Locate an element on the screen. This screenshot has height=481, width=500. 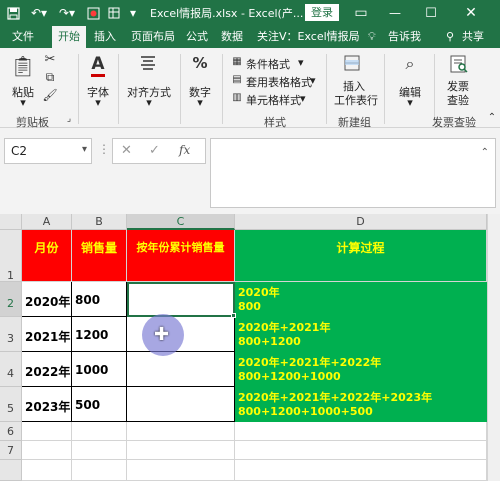
cell-style-button: 单元格样式 is located at coordinates (273, 100).